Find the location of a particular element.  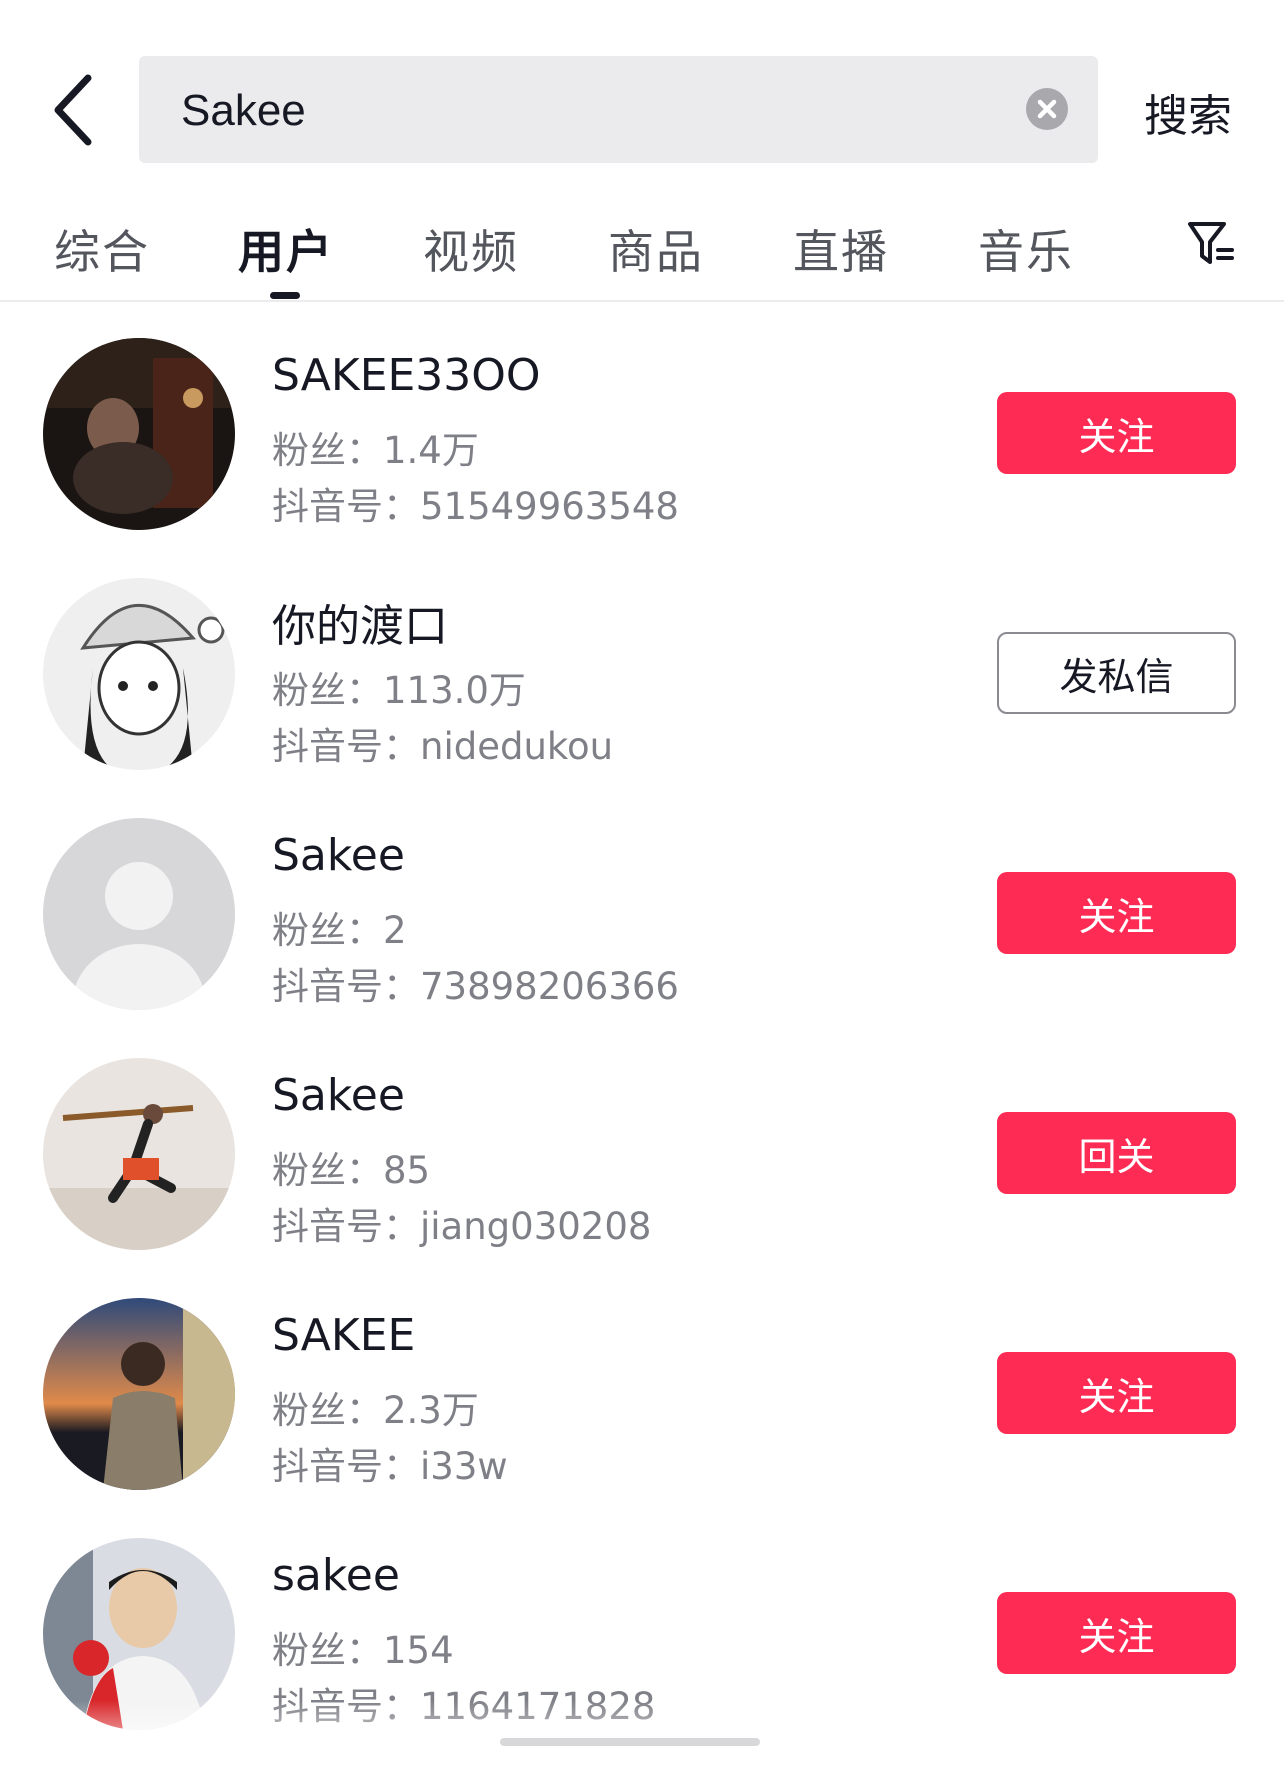

fans-value: 154 is located at coordinates (418, 1650).